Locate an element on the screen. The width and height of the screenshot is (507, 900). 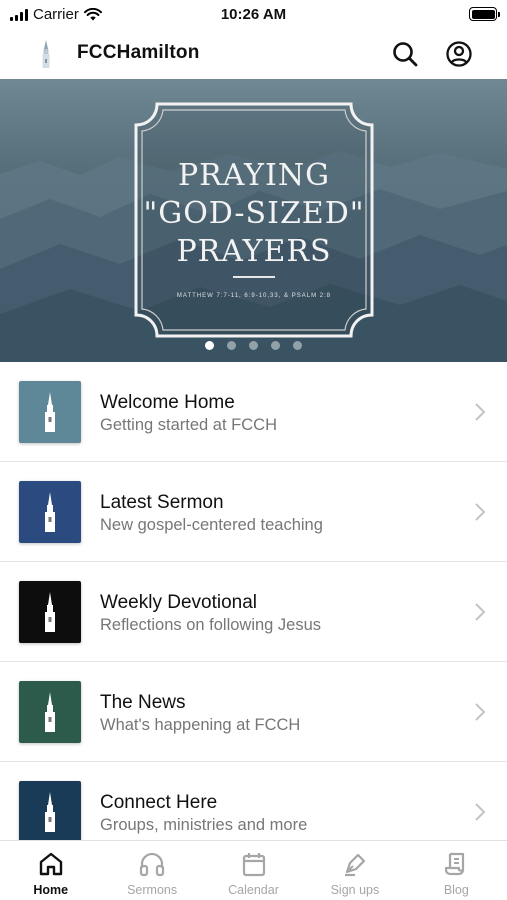
account-circle-icon is located at coordinates (459, 54).